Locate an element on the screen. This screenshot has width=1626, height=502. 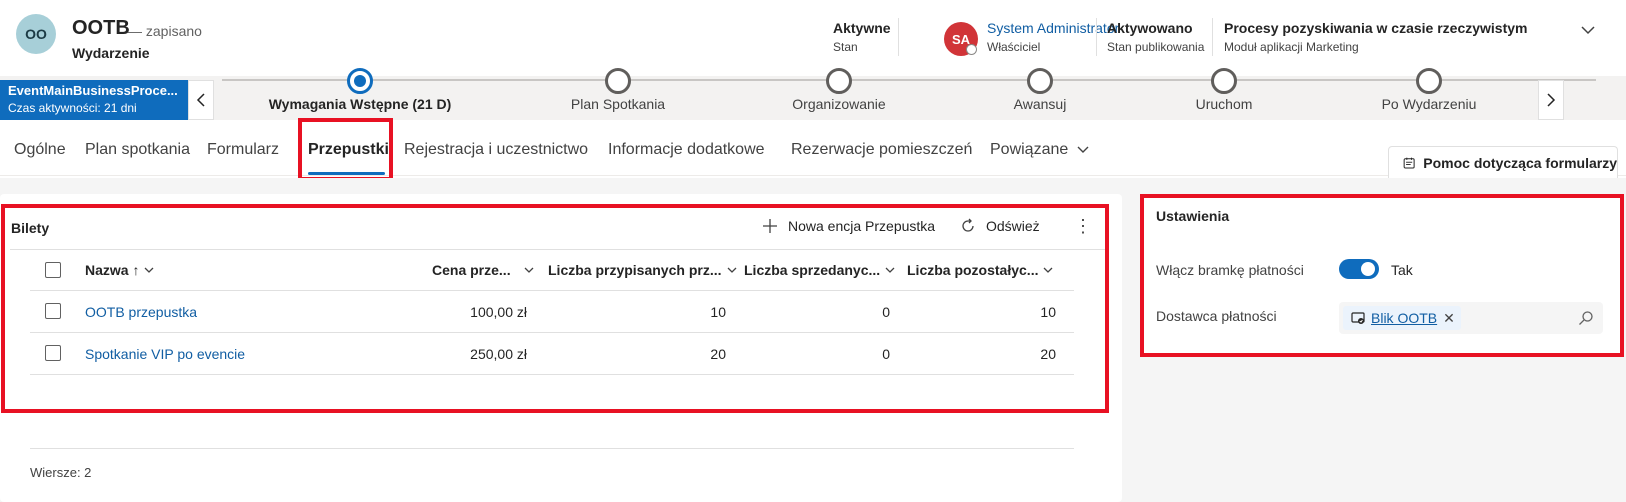
payment-provider-icon is located at coordinates (1358, 318).